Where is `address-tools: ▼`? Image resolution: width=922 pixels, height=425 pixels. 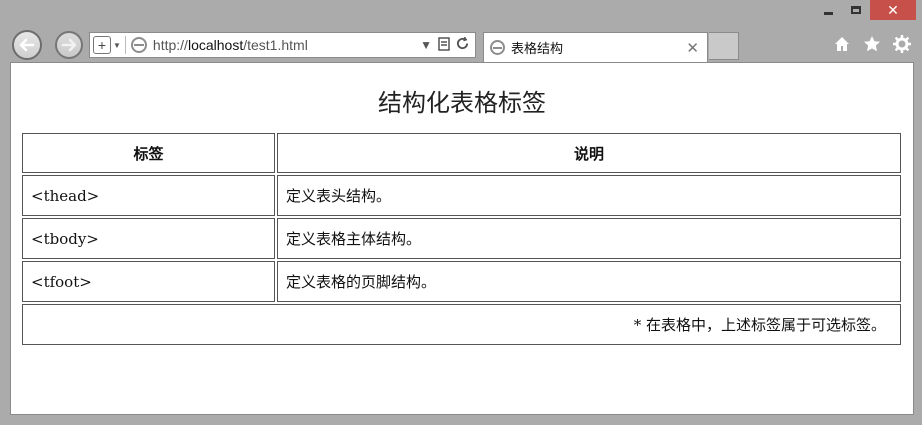
address-tools: ▼ is located at coordinates (447, 45).